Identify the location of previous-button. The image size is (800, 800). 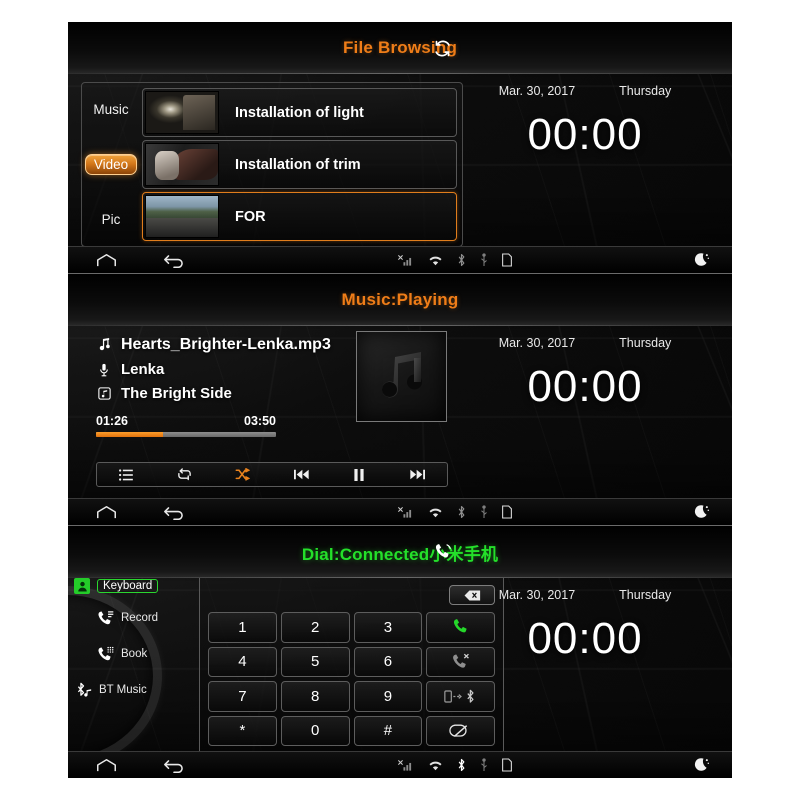
(301, 474).